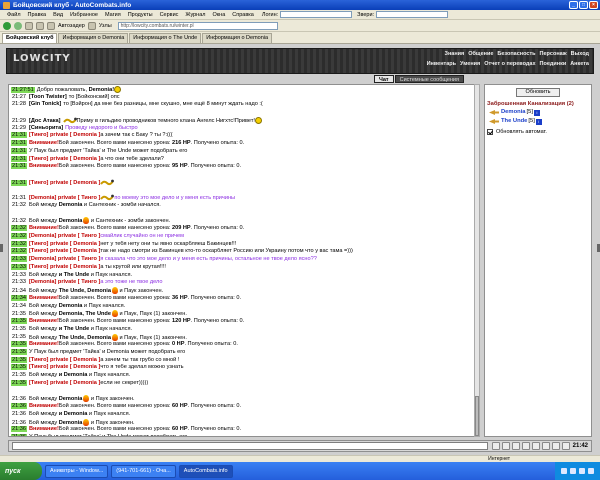 The height and width of the screenshot is (480, 600). Describe the element at coordinates (573, 5) in the screenshot. I see `minimize-button: _` at that location.